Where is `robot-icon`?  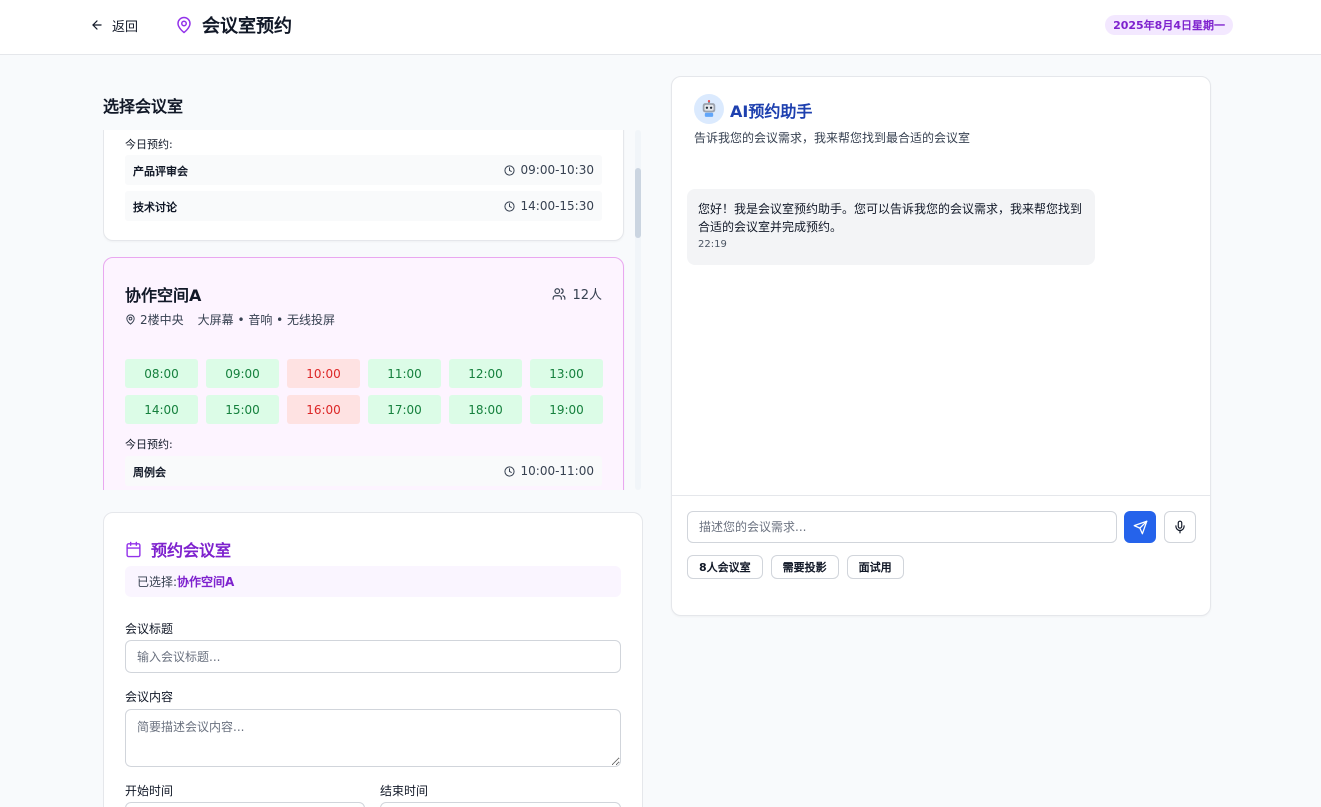 robot-icon is located at coordinates (709, 108).